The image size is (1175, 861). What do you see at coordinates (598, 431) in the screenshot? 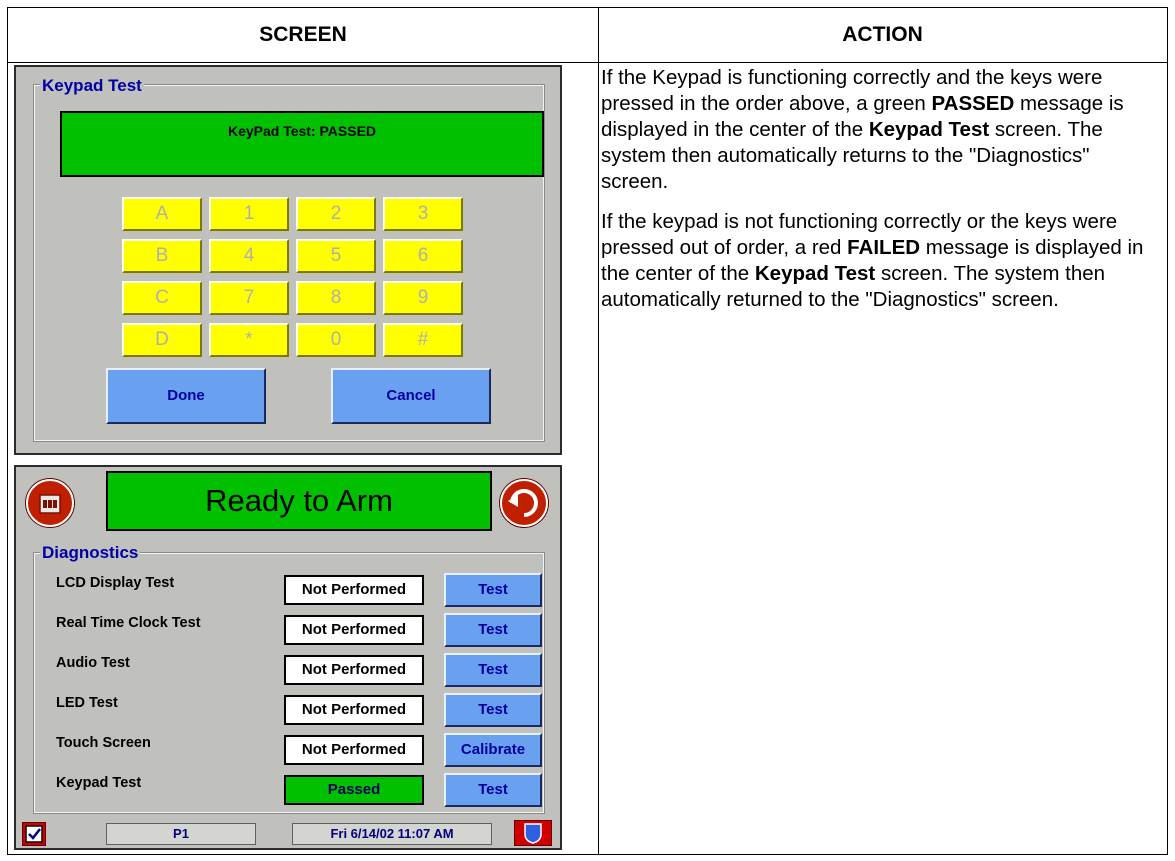
I see `column-divider` at bounding box center [598, 431].